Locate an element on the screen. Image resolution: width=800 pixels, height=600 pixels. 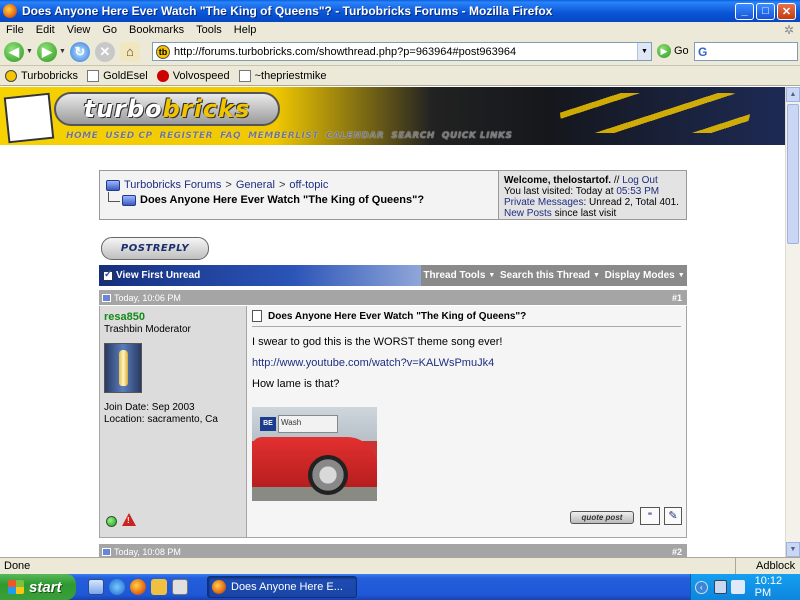
breadcrumb-item-forums: Turbobricks Forums is located at coordinates (172, 185).